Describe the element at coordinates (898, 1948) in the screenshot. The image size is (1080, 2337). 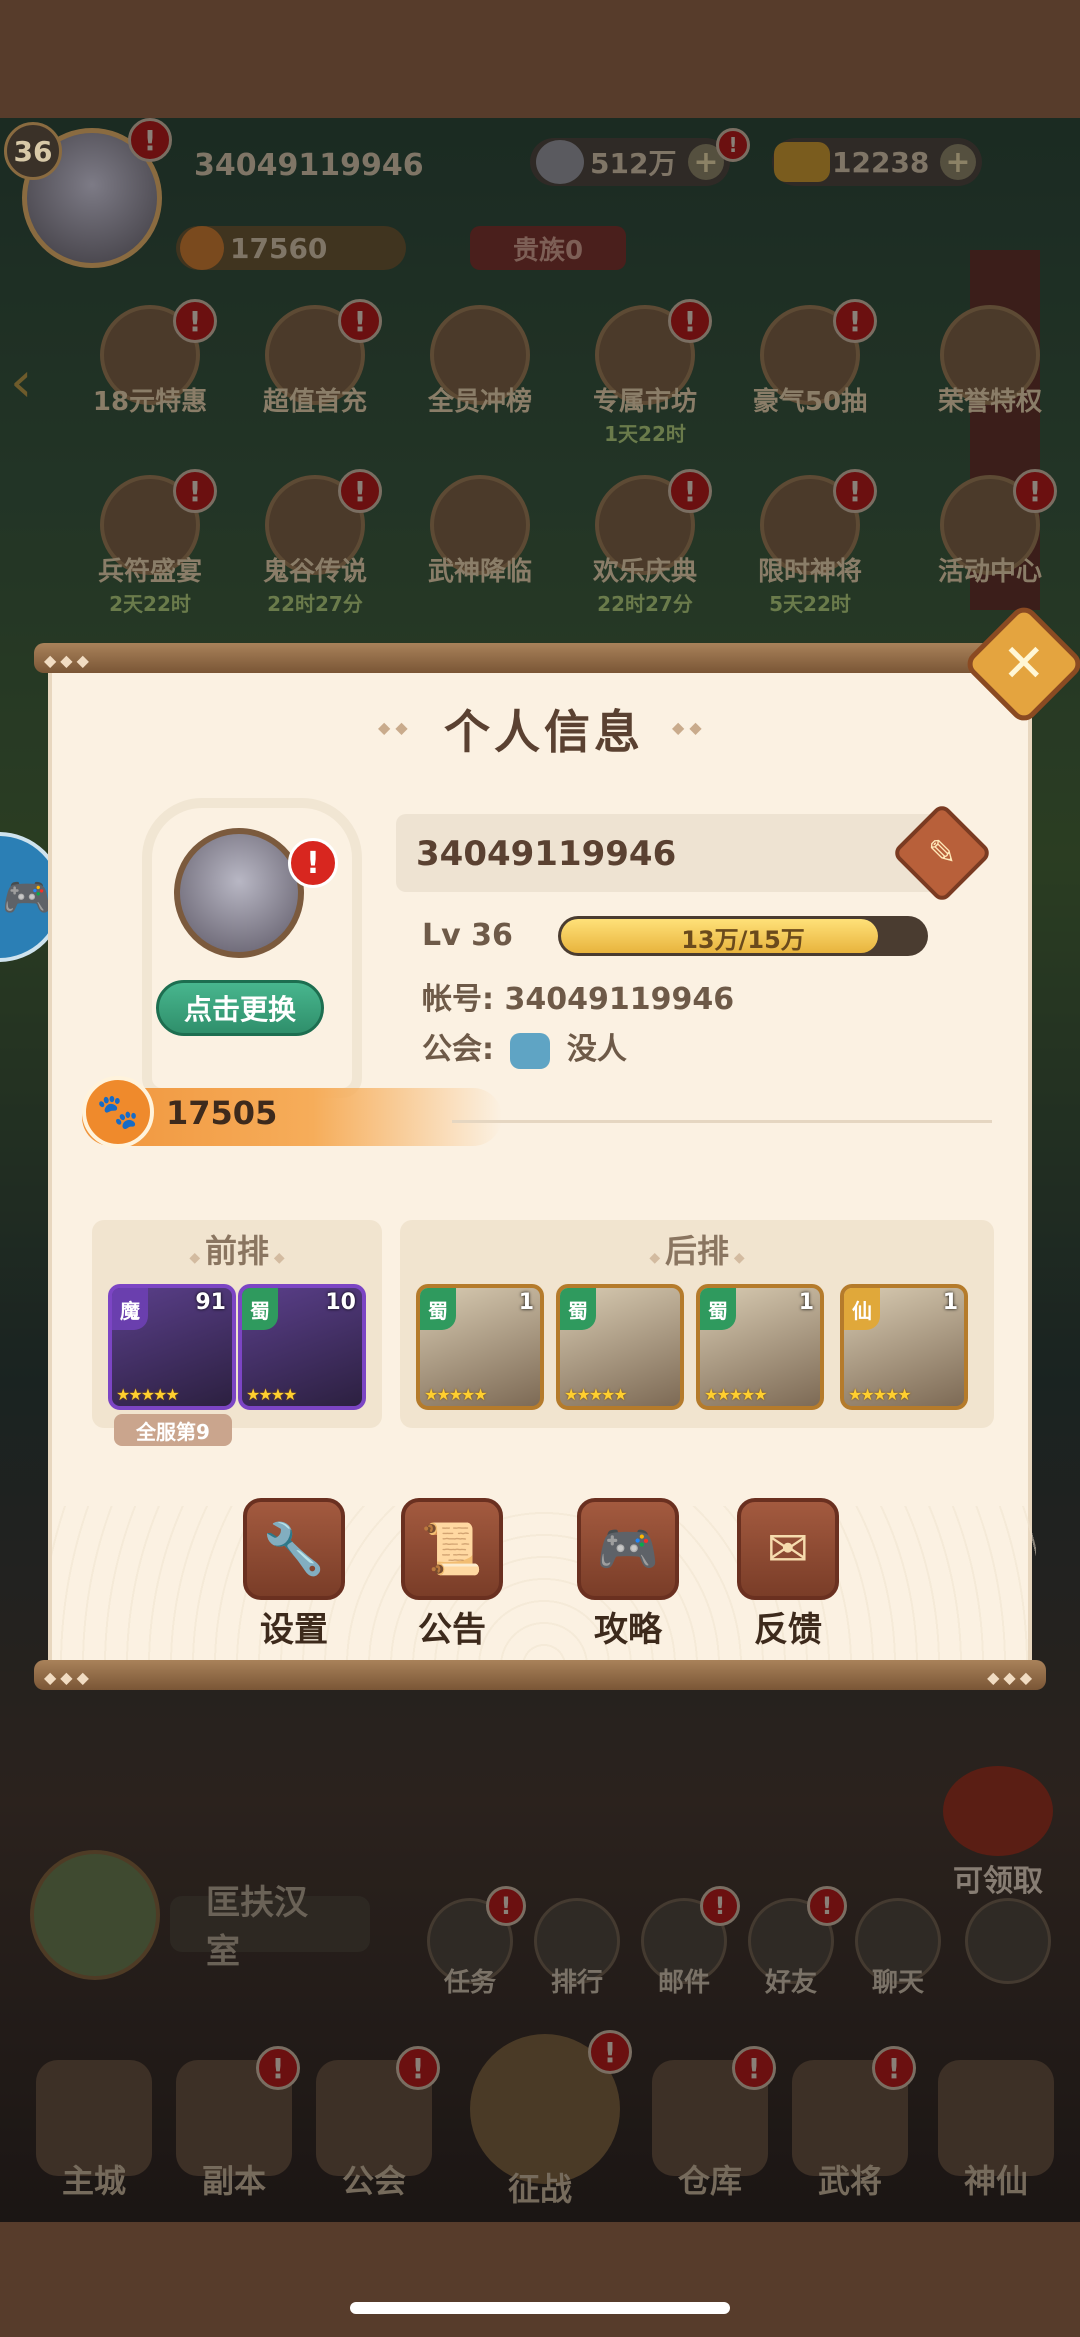
I see `chat-button: 聊天` at that location.